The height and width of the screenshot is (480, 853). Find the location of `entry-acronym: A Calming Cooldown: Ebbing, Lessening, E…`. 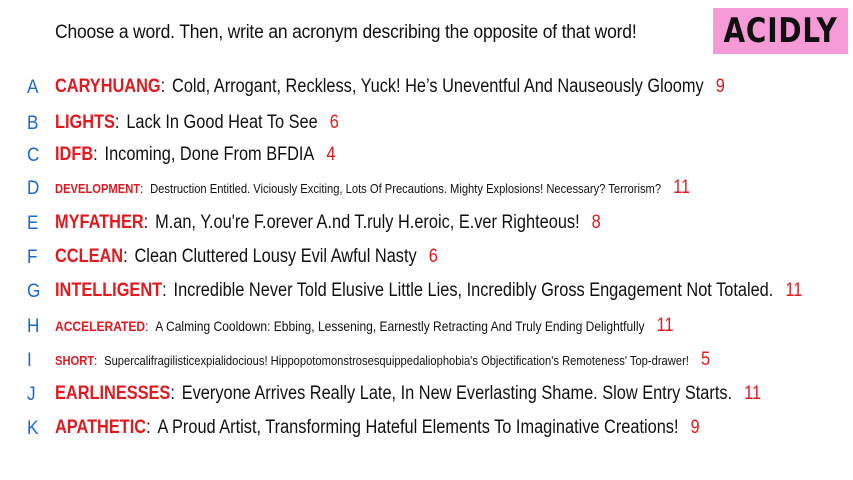

entry-acronym: A Calming Cooldown: Ebbing, Lessening, E… is located at coordinates (400, 326).